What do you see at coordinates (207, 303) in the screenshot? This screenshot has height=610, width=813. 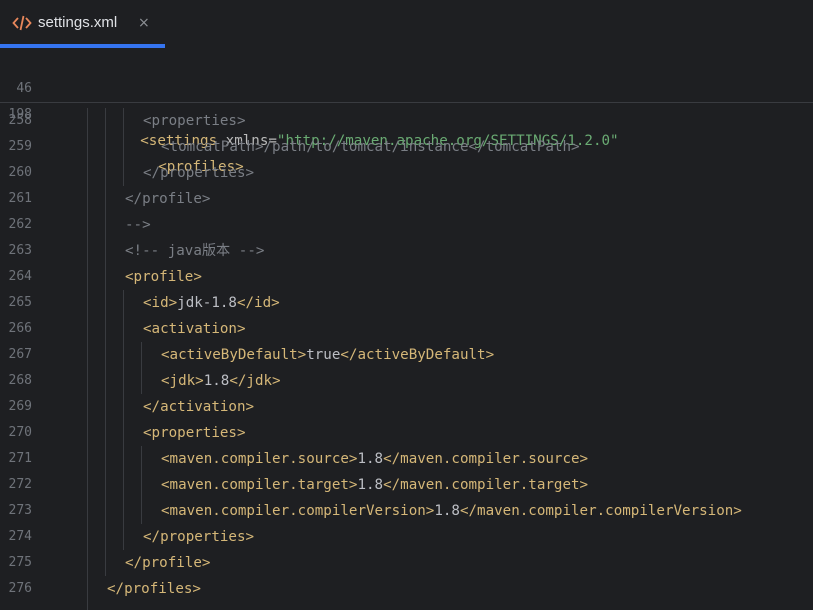 I see `code-token: jdk-1.8` at bounding box center [207, 303].